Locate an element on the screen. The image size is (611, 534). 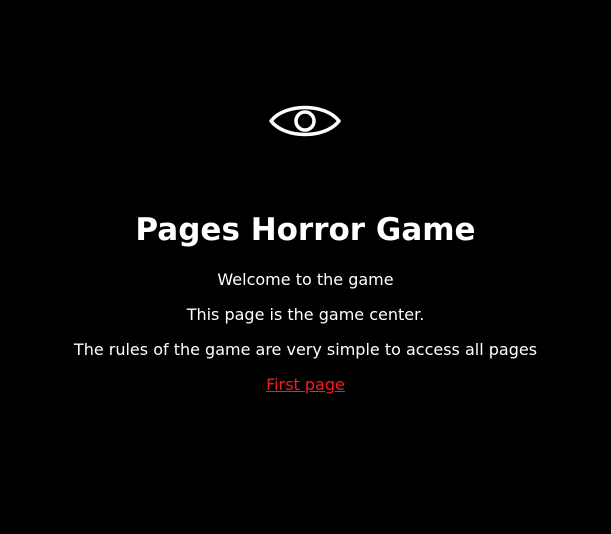
first-page-link: First page is located at coordinates (305, 384).